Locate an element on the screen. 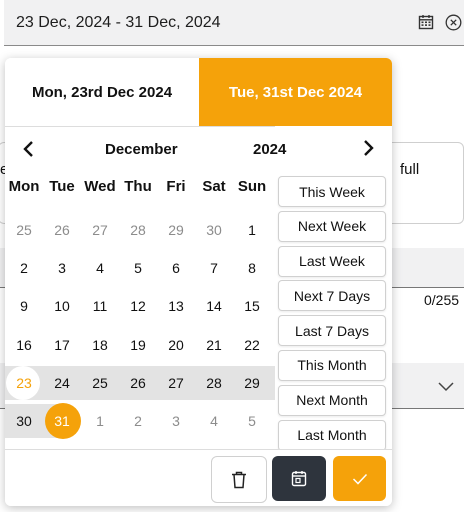  weekday-label: Fri is located at coordinates (176, 186).